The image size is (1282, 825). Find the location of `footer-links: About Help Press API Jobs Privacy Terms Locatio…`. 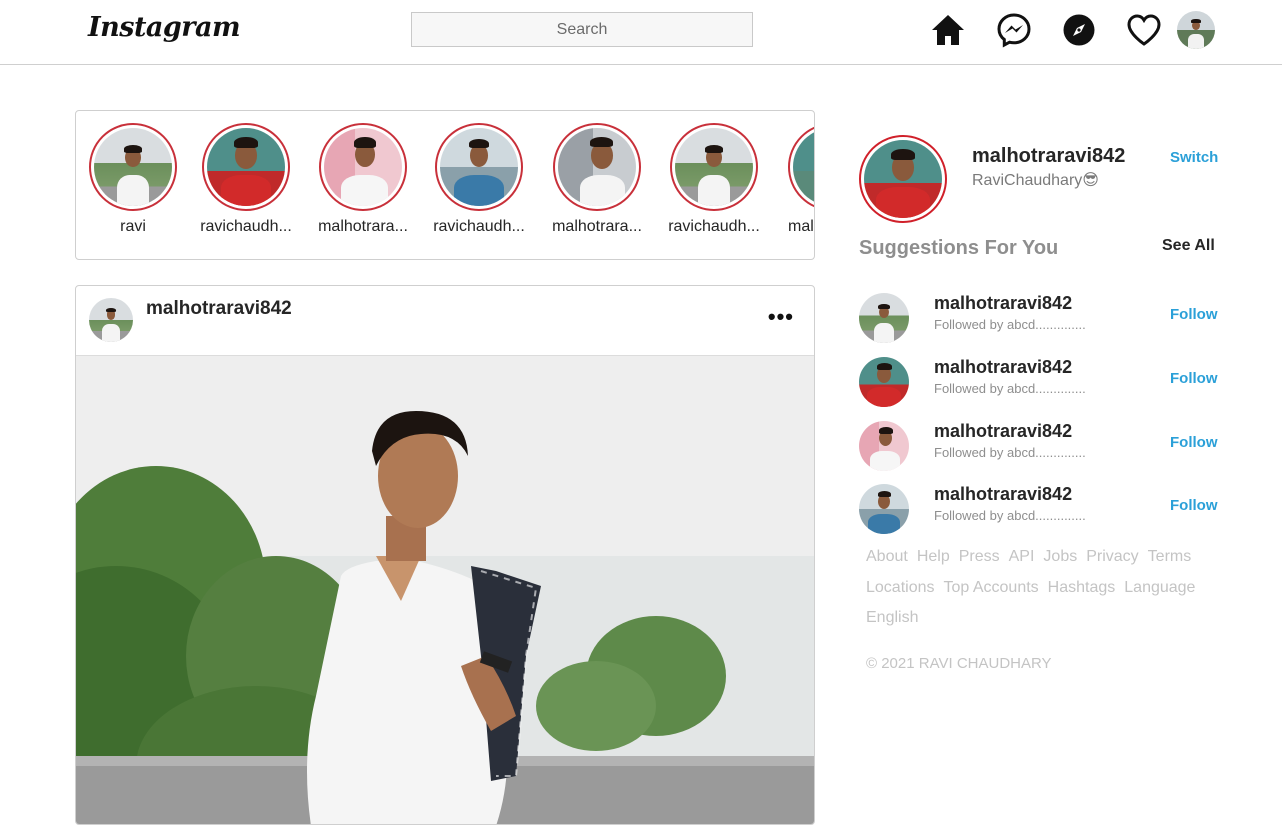

footer-links: About Help Press API Jobs Privacy Terms Locatio… is located at coordinates (1036, 588).